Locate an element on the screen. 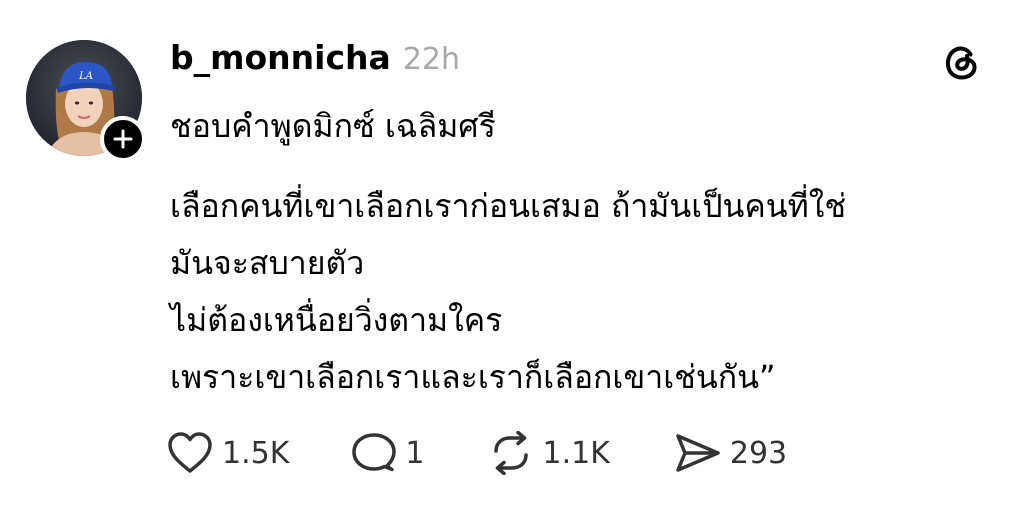 The height and width of the screenshot is (512, 1024). repost-button: 1.1K is located at coordinates (549, 453).